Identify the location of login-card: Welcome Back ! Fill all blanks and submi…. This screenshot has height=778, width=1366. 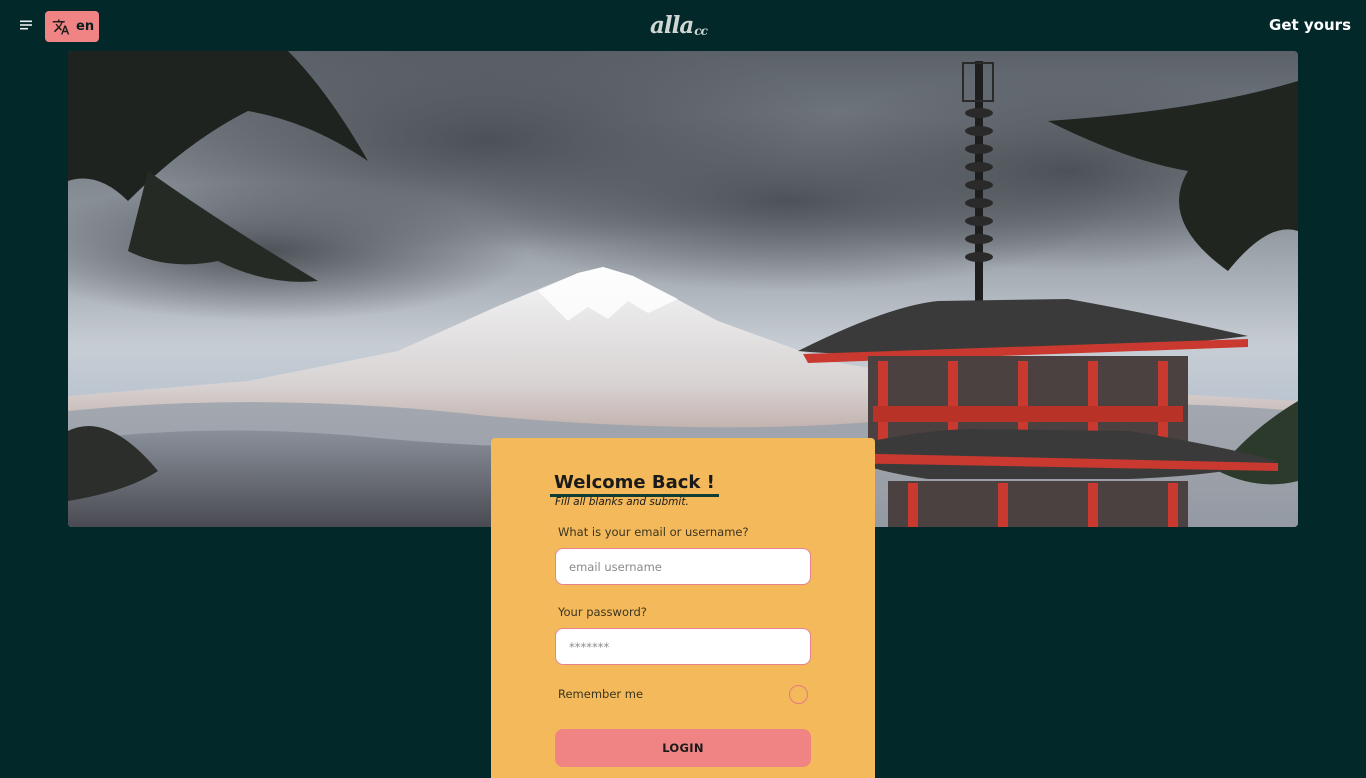
(683, 608).